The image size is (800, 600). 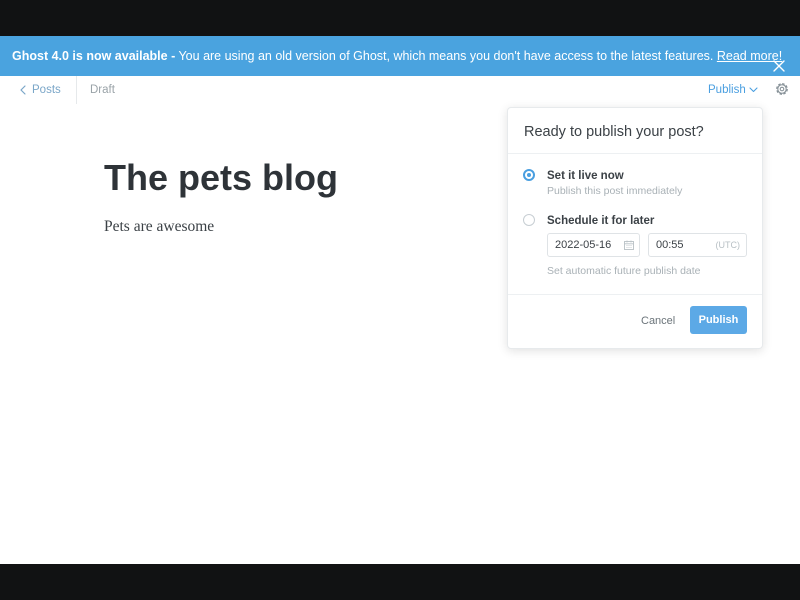 I want to click on post-title: The pets blog, so click(x=221, y=178).